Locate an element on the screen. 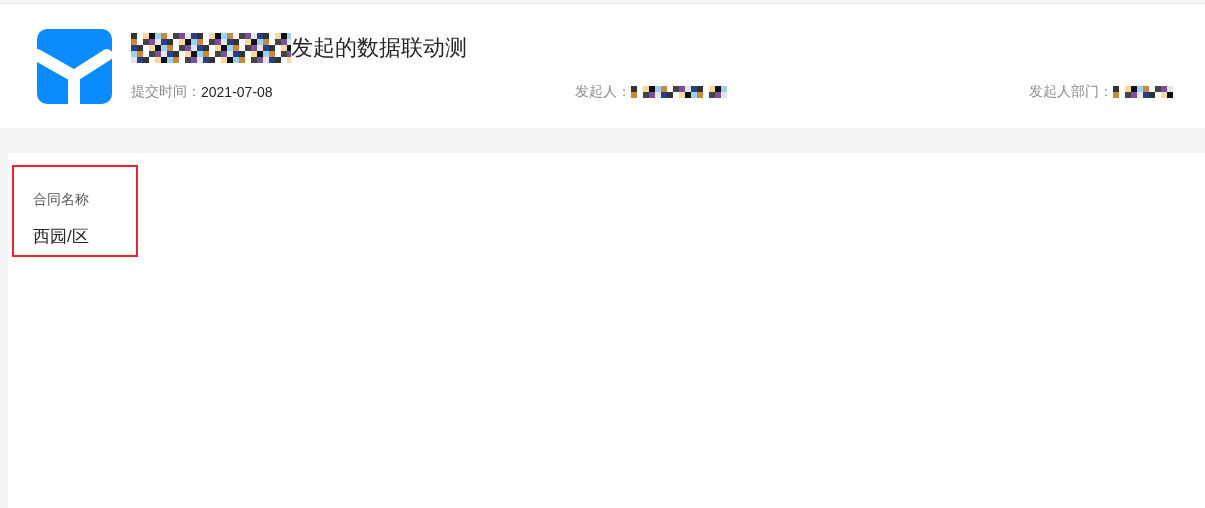  meta-label: 提交时间： is located at coordinates (166, 92).